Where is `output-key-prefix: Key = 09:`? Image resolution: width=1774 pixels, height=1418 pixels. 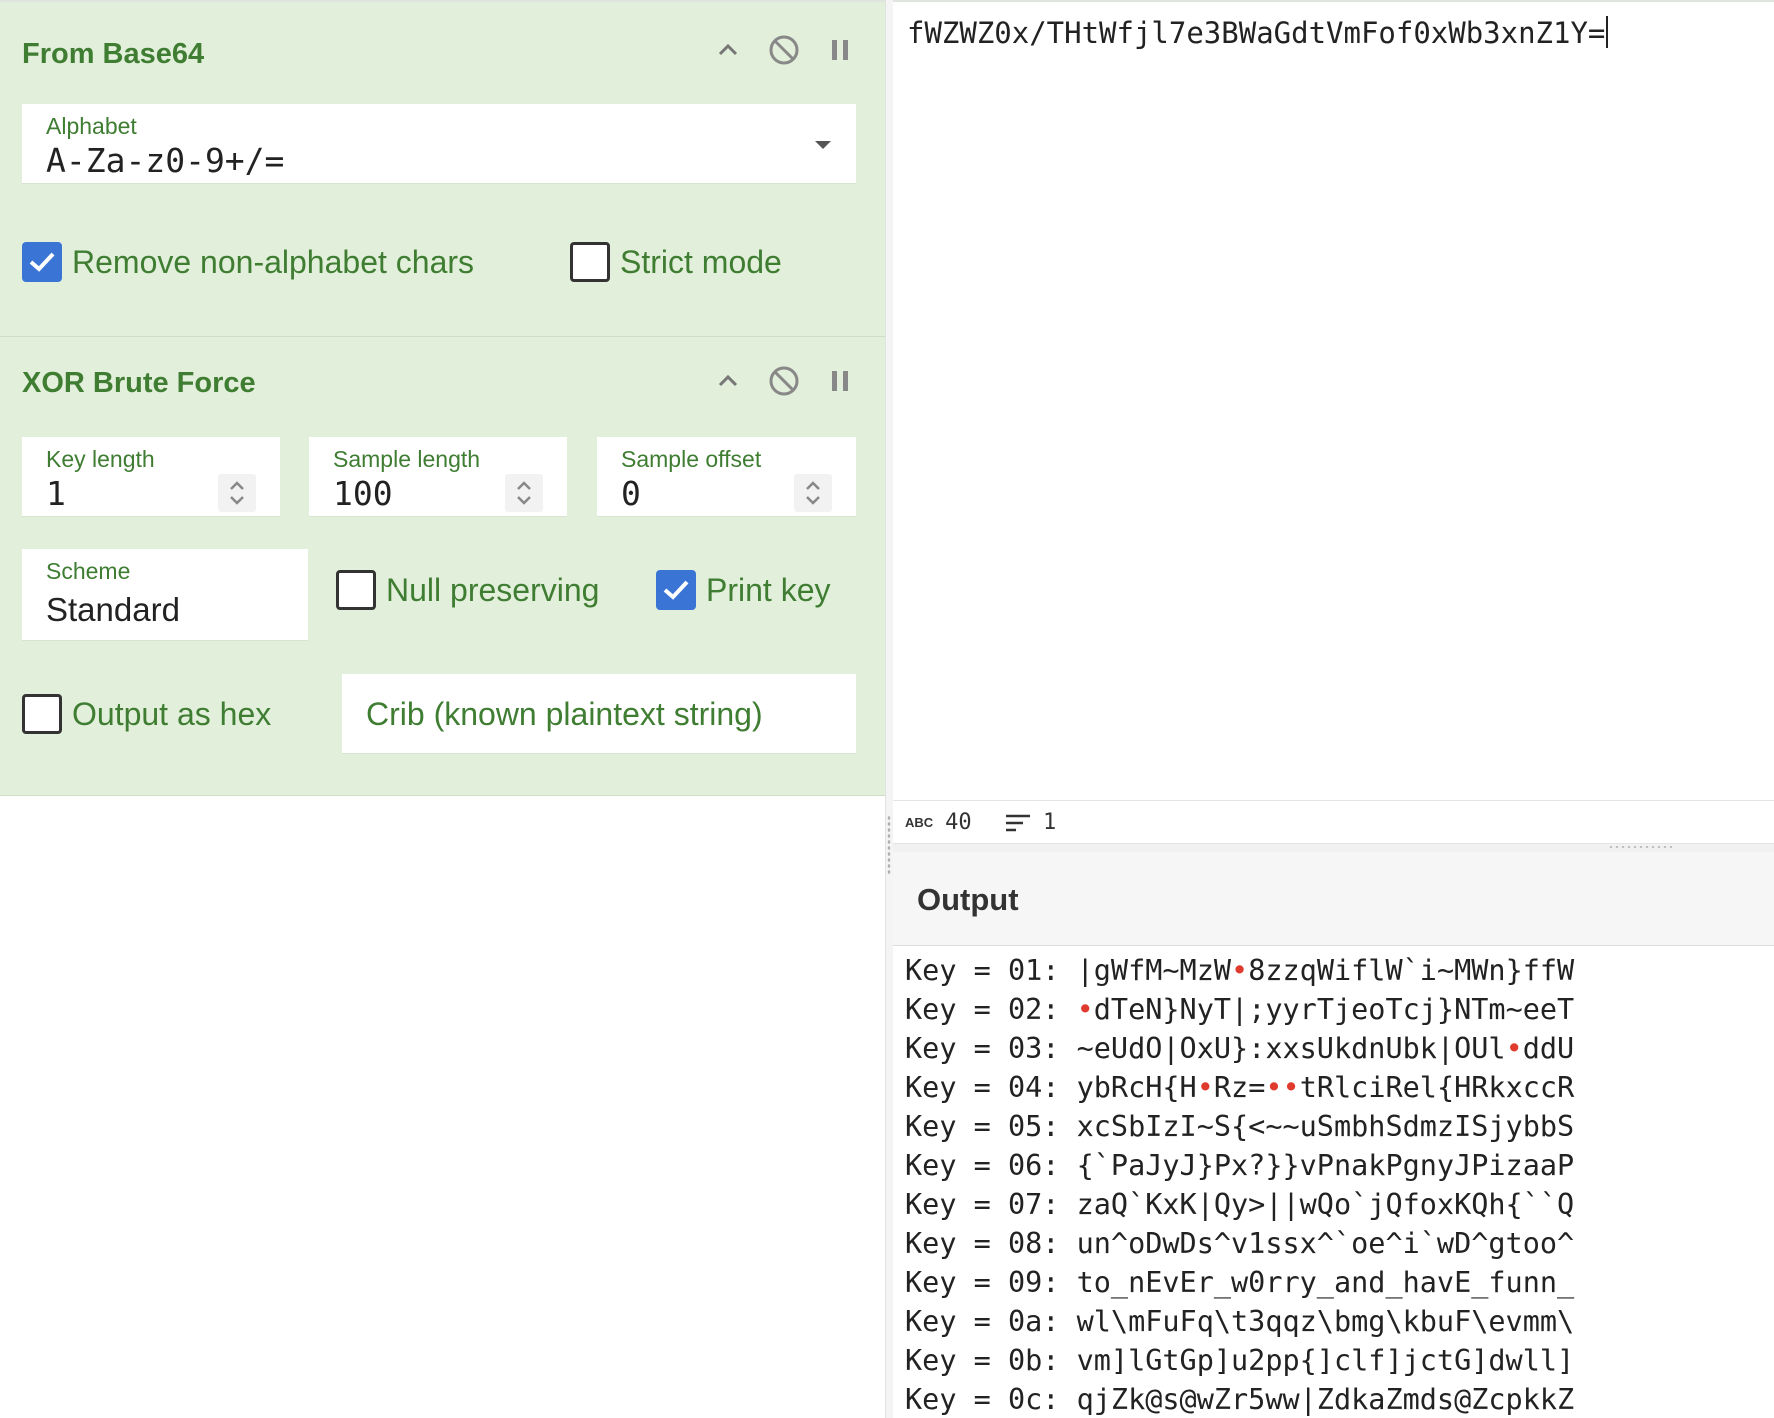 output-key-prefix: Key = 09: is located at coordinates (991, 1282).